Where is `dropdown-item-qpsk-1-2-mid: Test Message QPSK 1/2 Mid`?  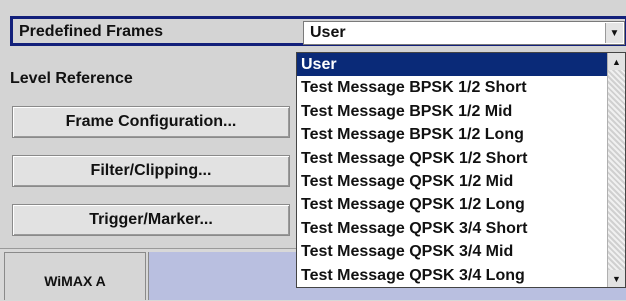 dropdown-item-qpsk-1-2-mid: Test Message QPSK 1/2 Mid is located at coordinates (452, 181).